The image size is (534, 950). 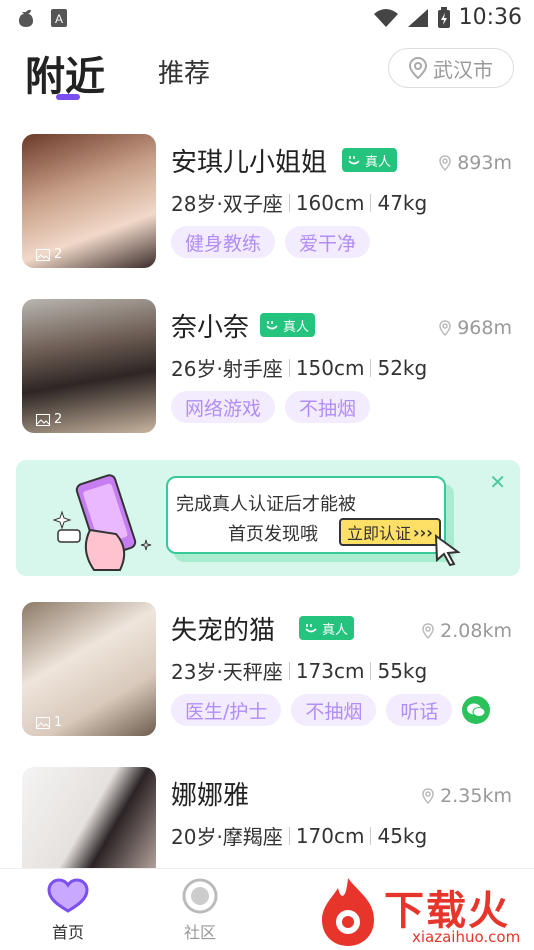 What do you see at coordinates (223, 631) in the screenshot?
I see `user-name: 失宠的猫` at bounding box center [223, 631].